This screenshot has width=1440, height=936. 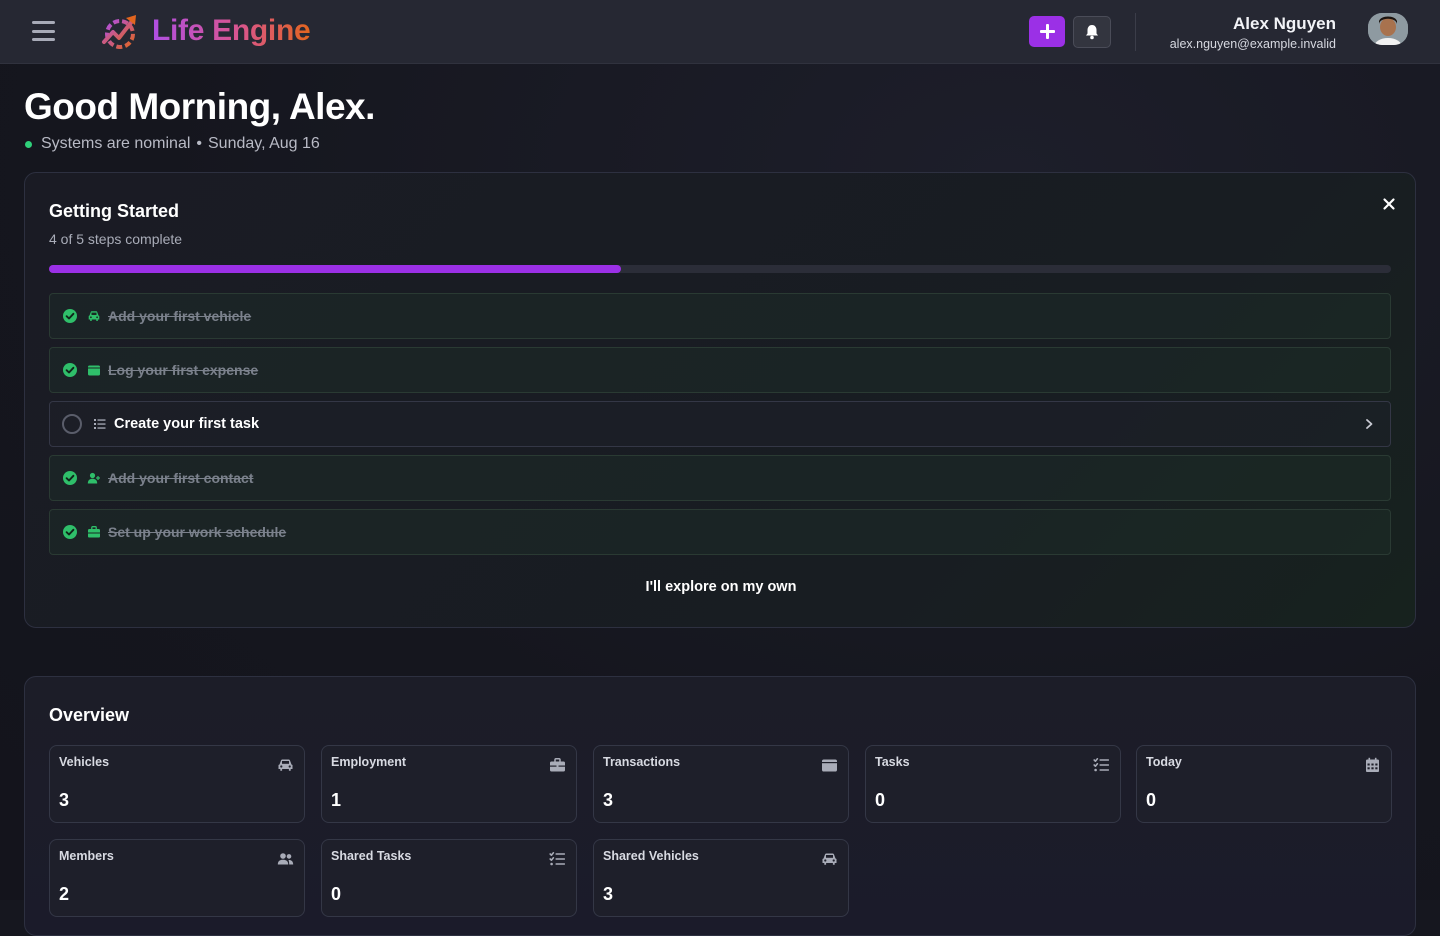 I want to click on step-add-contact: Add your first contact, so click(x=720, y=478).